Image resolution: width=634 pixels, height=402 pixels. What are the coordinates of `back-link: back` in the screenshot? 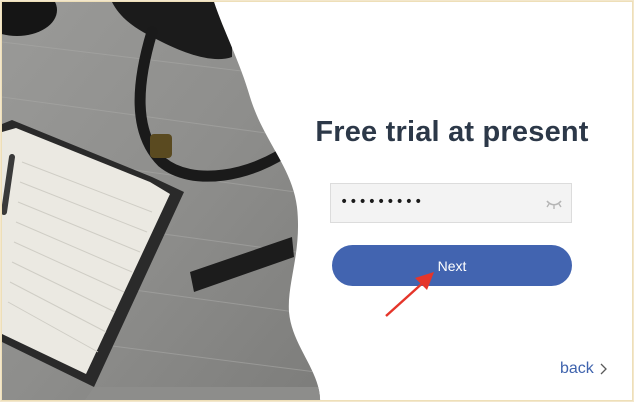 It's located at (583, 369).